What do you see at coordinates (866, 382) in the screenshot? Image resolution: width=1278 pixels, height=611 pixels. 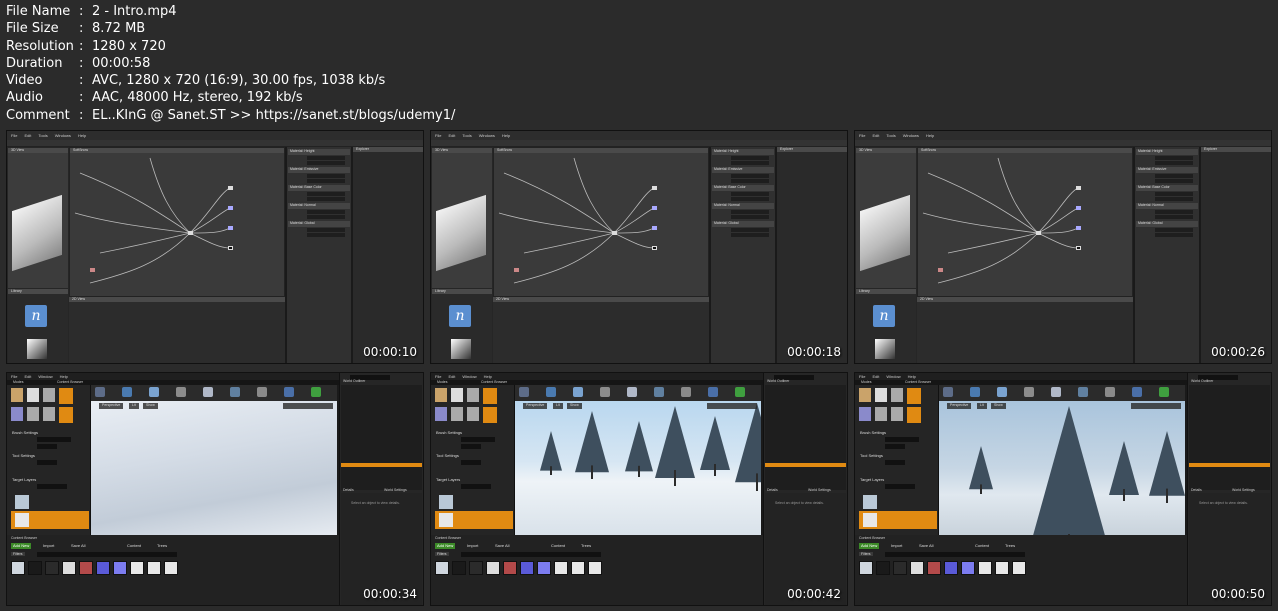 I see `tab-modes: Modes` at bounding box center [866, 382].